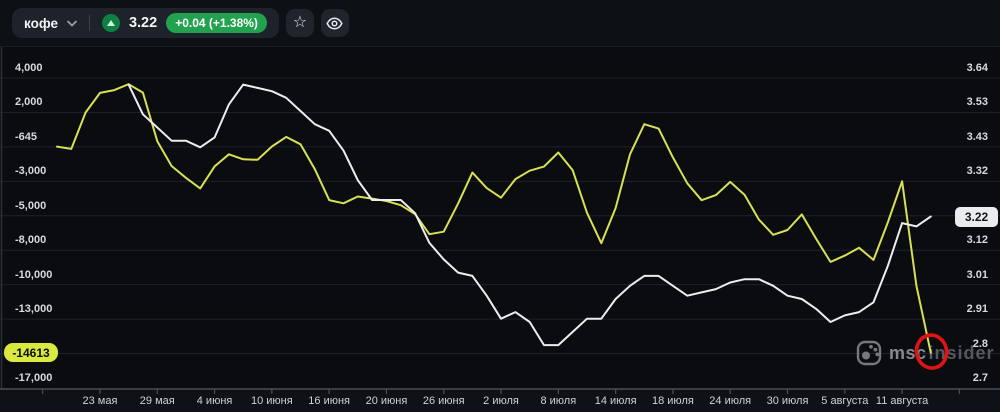 This screenshot has height=412, width=1000. I want to click on right-axis-label: 2.8, so click(980, 343).